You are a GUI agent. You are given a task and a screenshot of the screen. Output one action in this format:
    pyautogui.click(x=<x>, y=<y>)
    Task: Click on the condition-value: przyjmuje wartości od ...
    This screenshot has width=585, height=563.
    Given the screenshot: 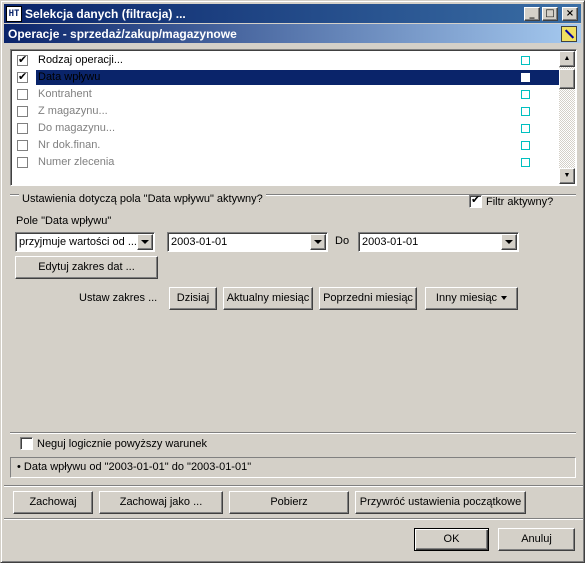 What is the action you would take?
    pyautogui.click(x=78, y=242)
    